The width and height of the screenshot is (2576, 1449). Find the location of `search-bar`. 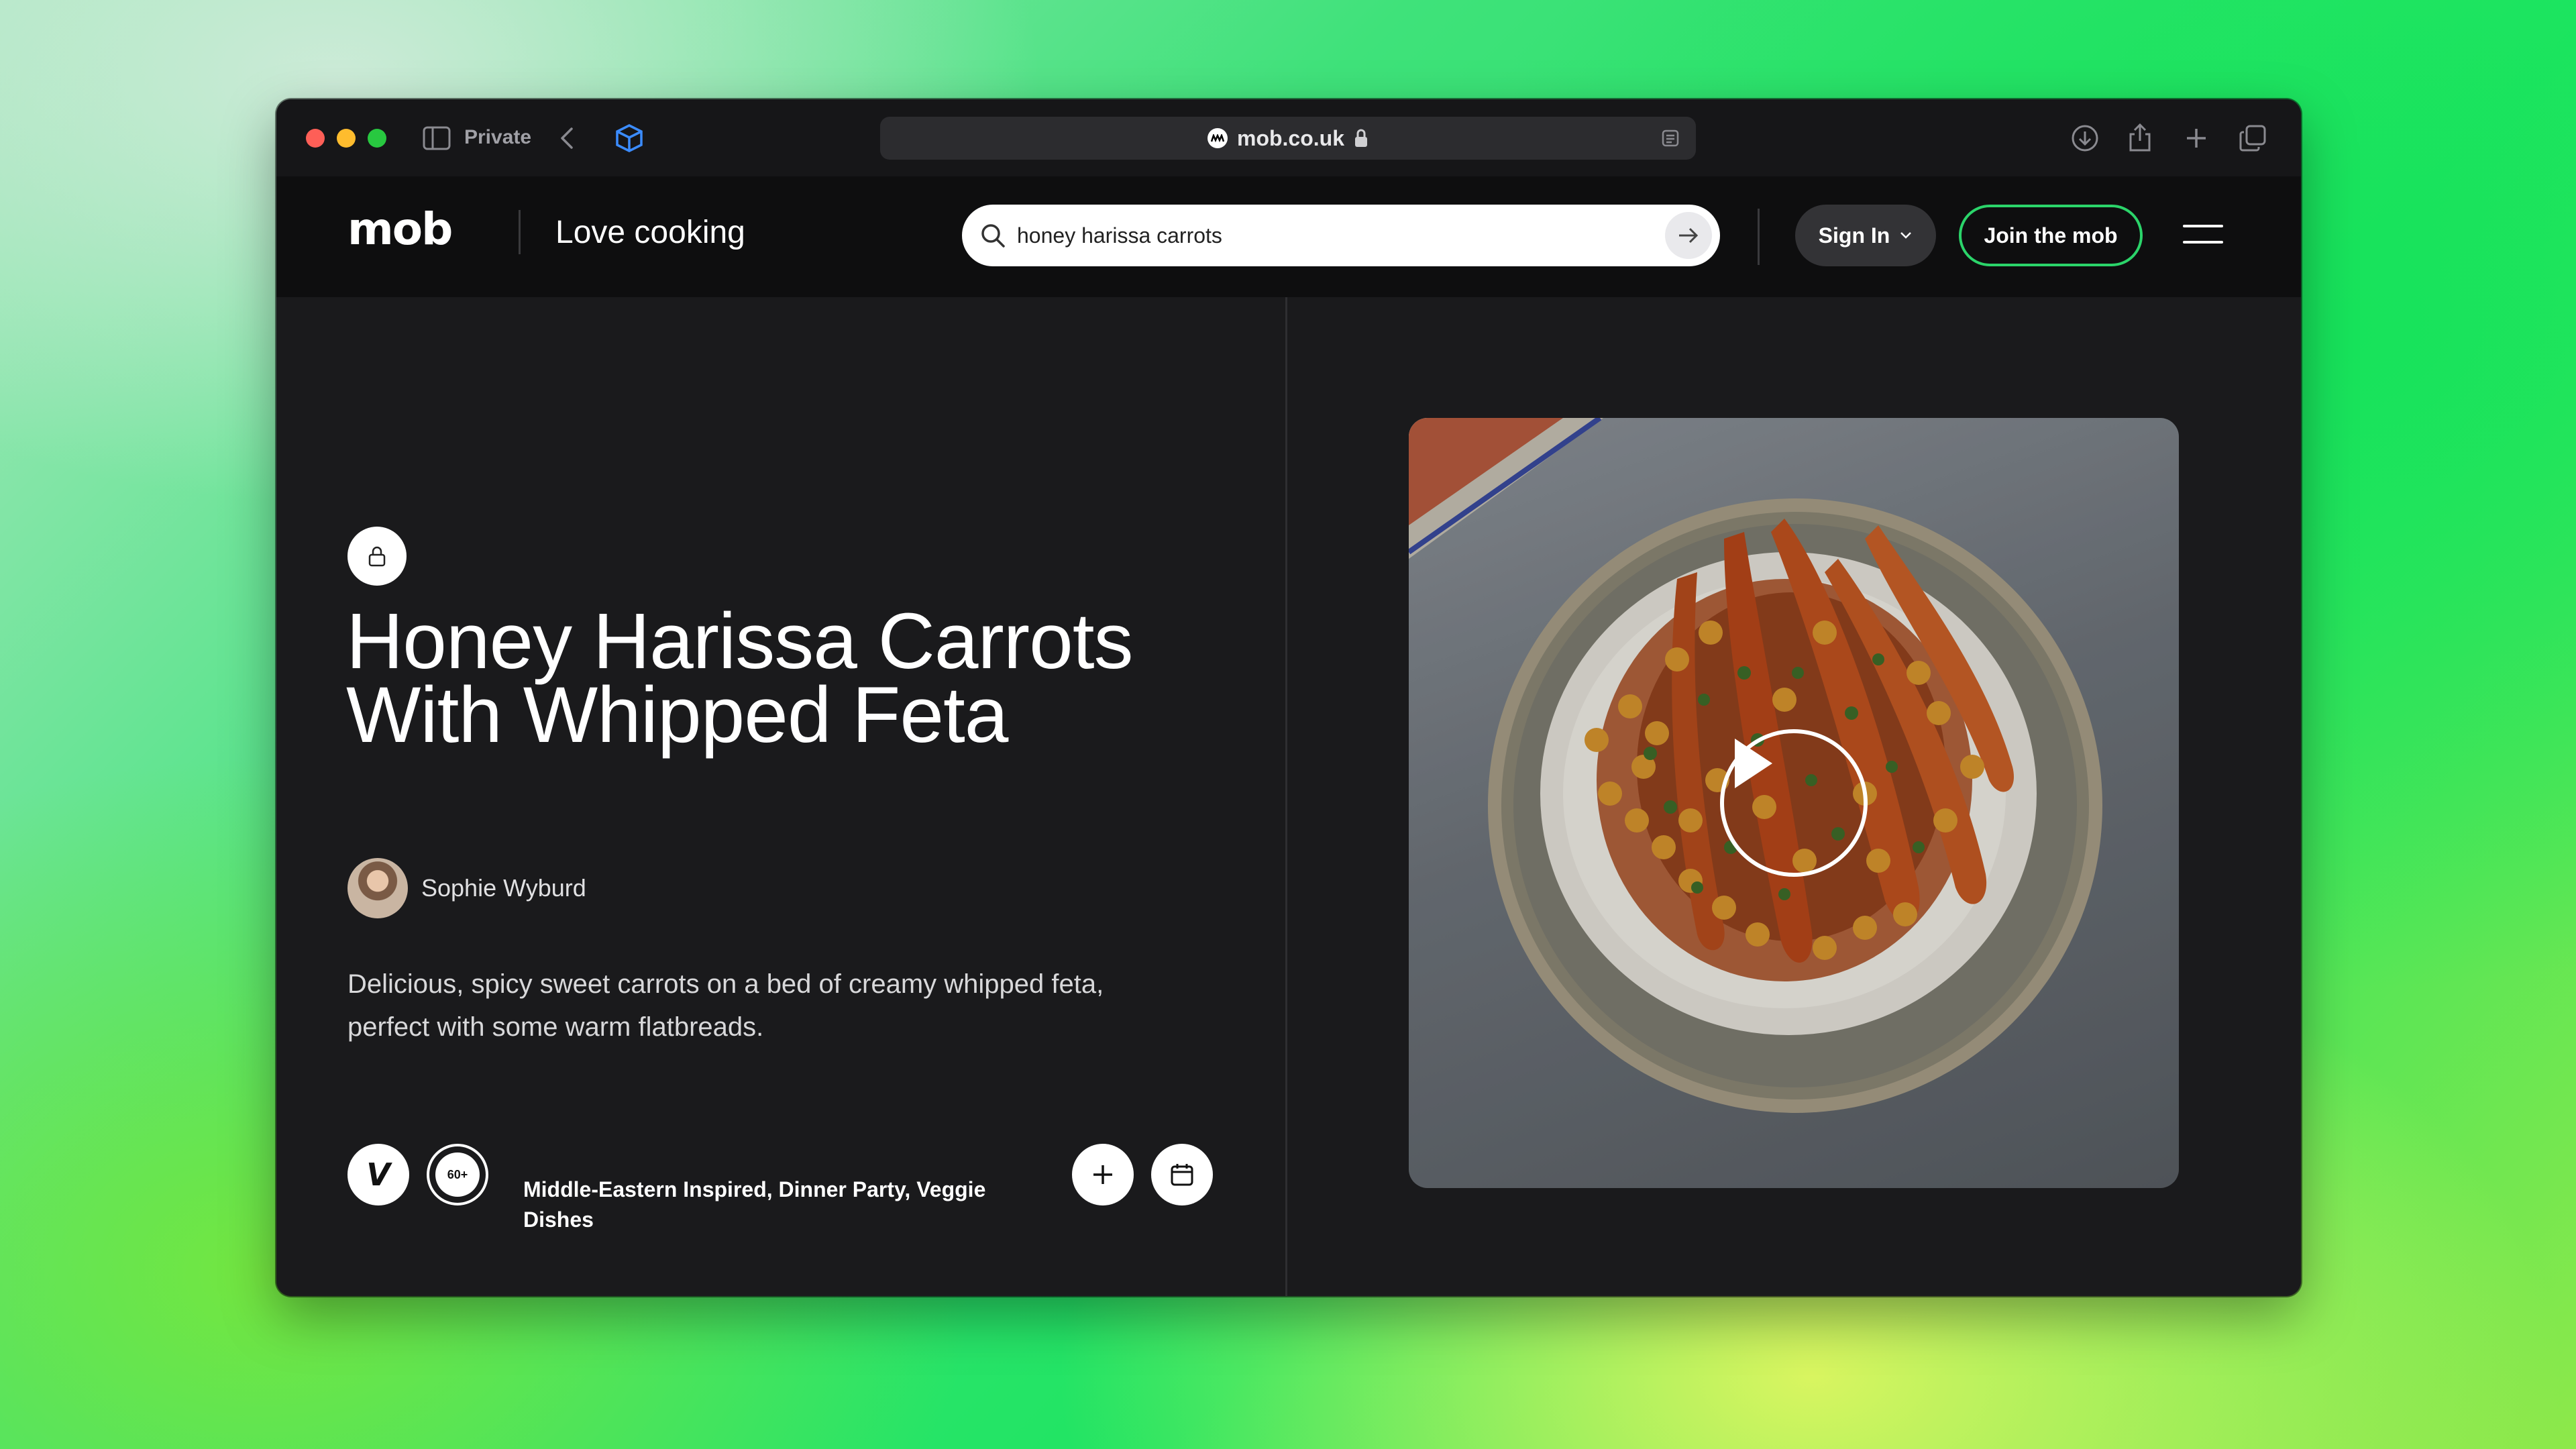

search-bar is located at coordinates (1341, 235).